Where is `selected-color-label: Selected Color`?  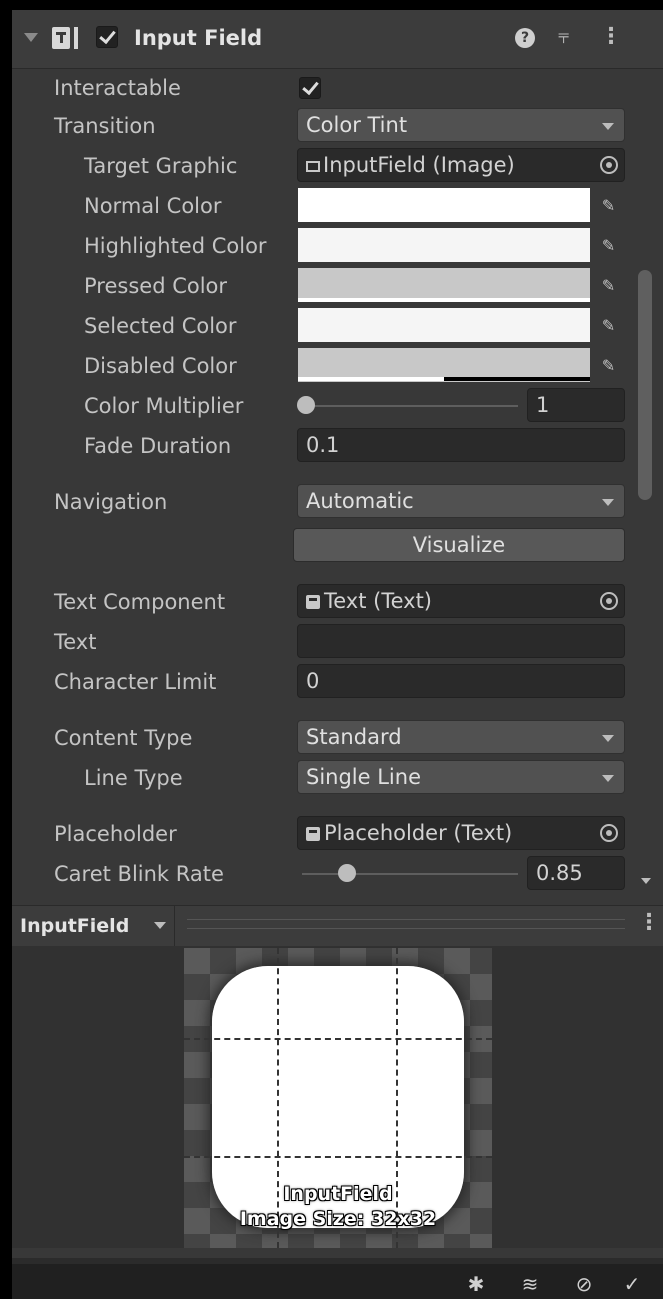
selected-color-label: Selected Color is located at coordinates (160, 326).